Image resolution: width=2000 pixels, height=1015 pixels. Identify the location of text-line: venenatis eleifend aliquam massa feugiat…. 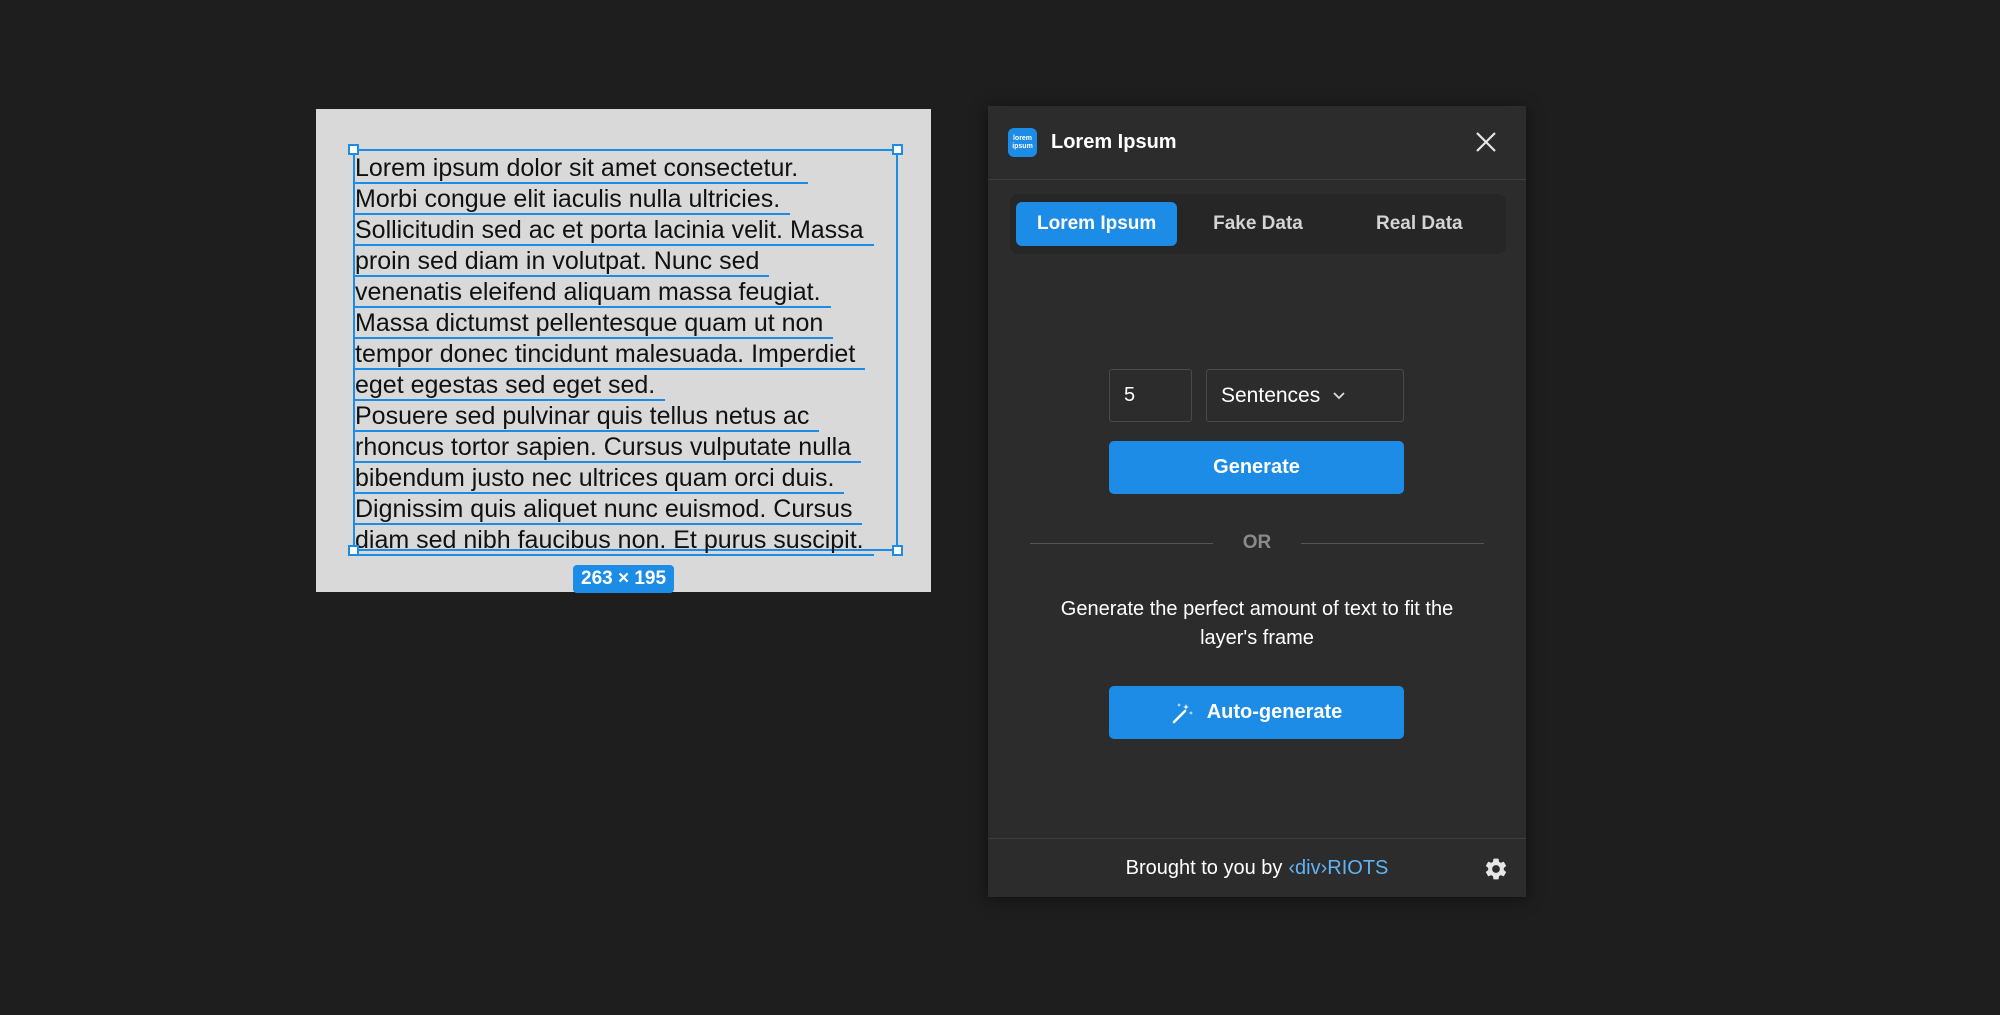
(625, 292).